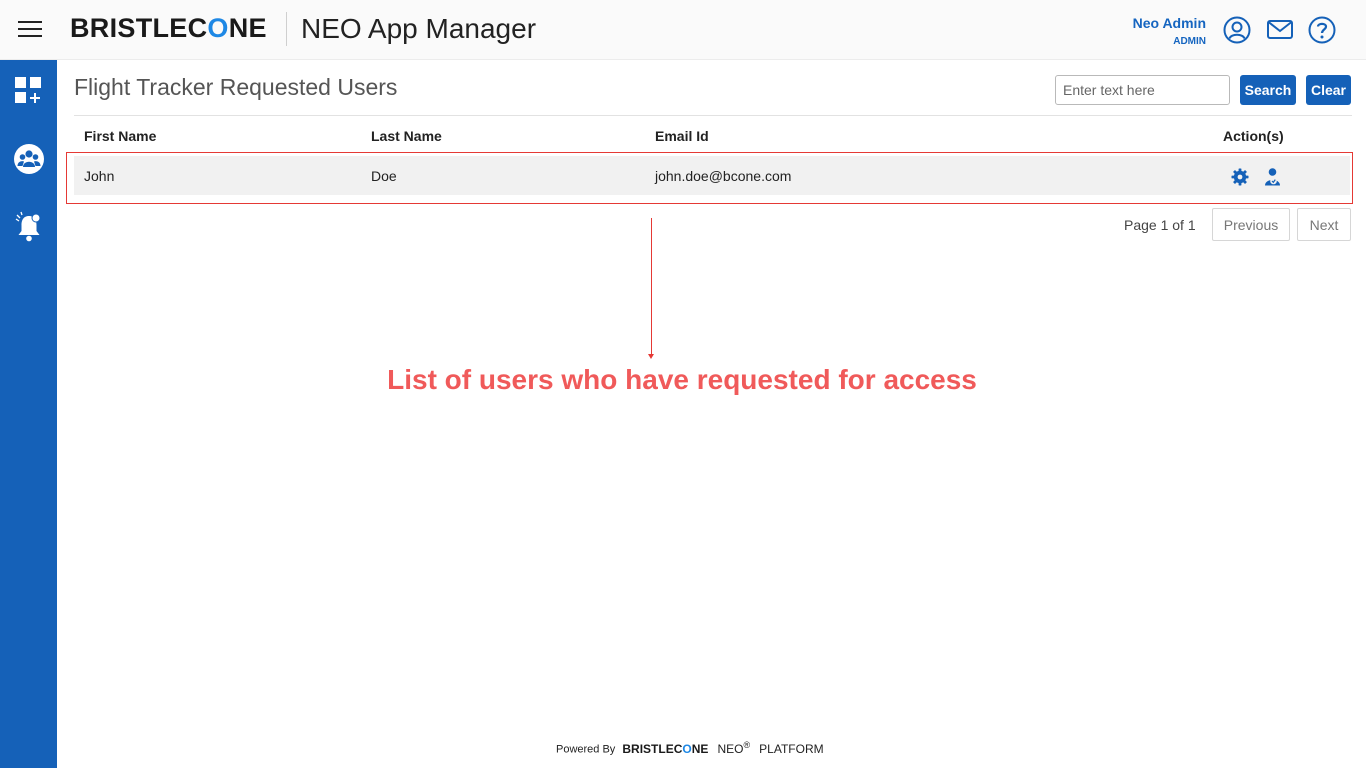 Image resolution: width=1366 pixels, height=768 pixels. Describe the element at coordinates (791, 748) in the screenshot. I see `footer-platform: PLATFORM` at that location.